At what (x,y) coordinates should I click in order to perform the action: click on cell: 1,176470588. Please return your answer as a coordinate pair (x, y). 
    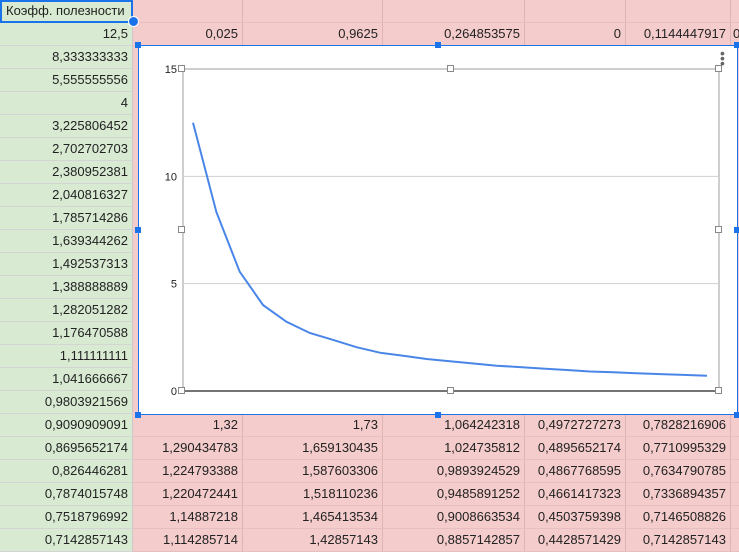
    Looking at the image, I should click on (66, 333).